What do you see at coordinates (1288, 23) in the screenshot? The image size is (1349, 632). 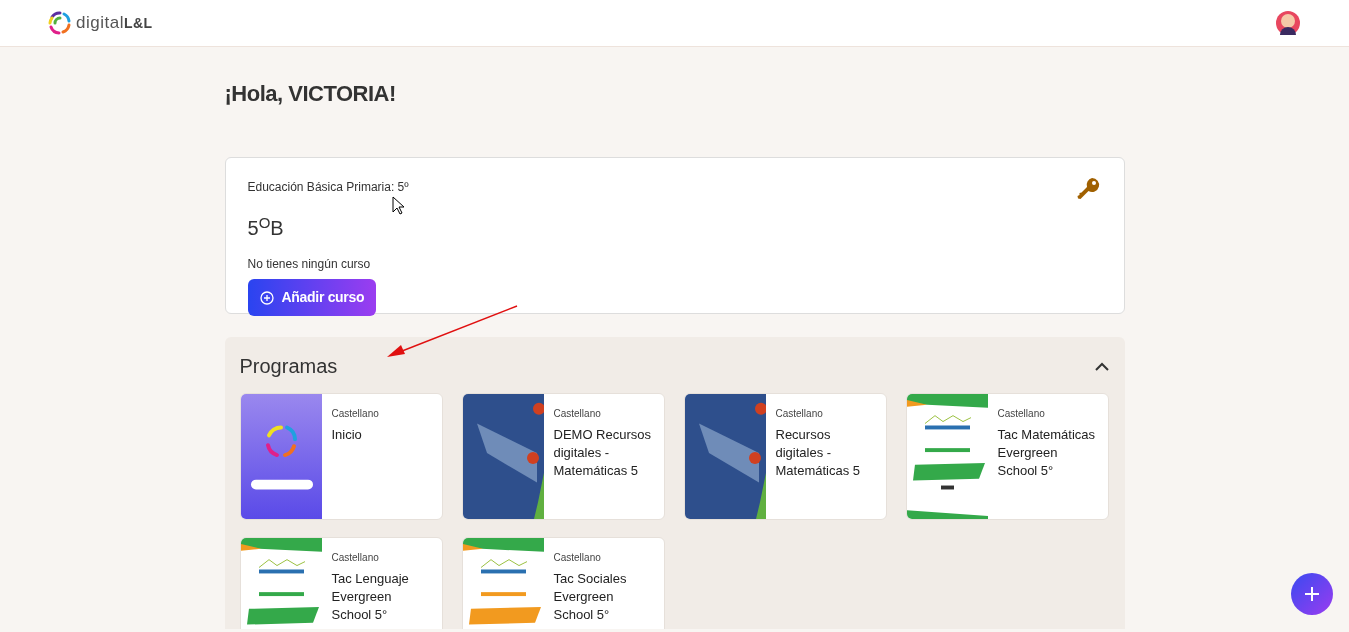 I see `avatar-icon` at bounding box center [1288, 23].